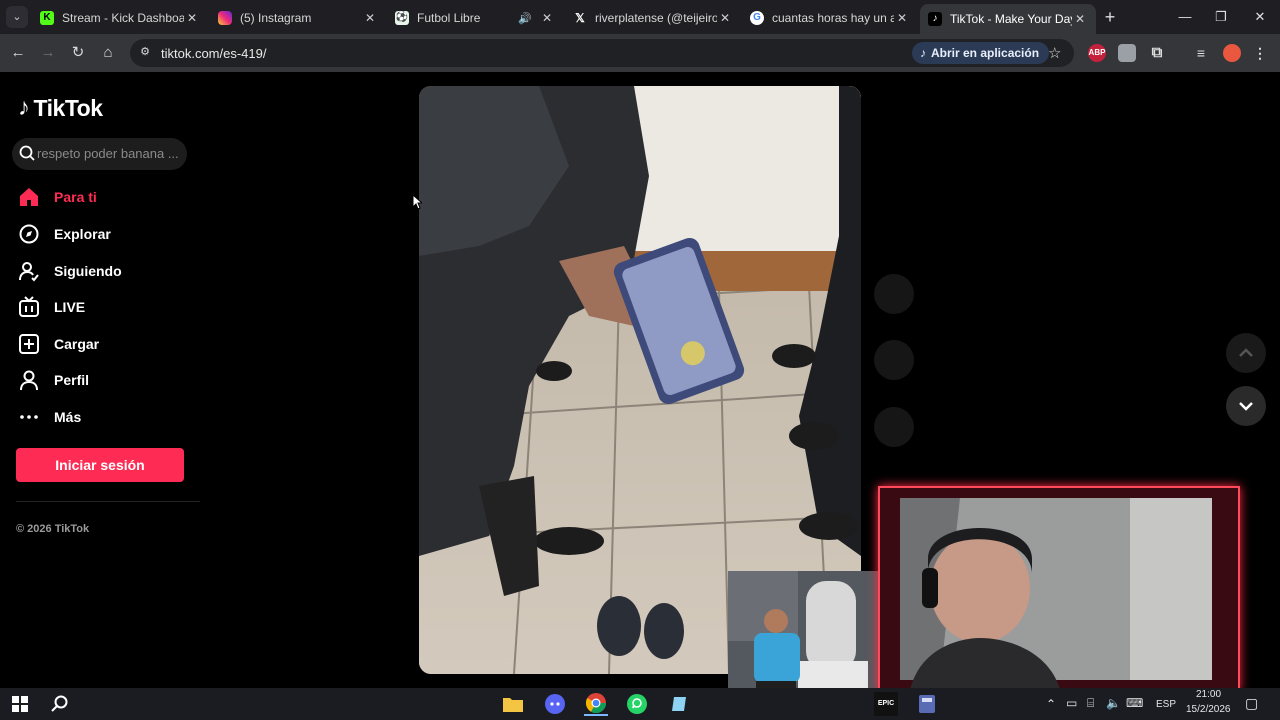  Describe the element at coordinates (475, 18) in the screenshot. I see `tab-futbol-libre: ⚽ Futbol Libre 🔊 ✕` at that location.